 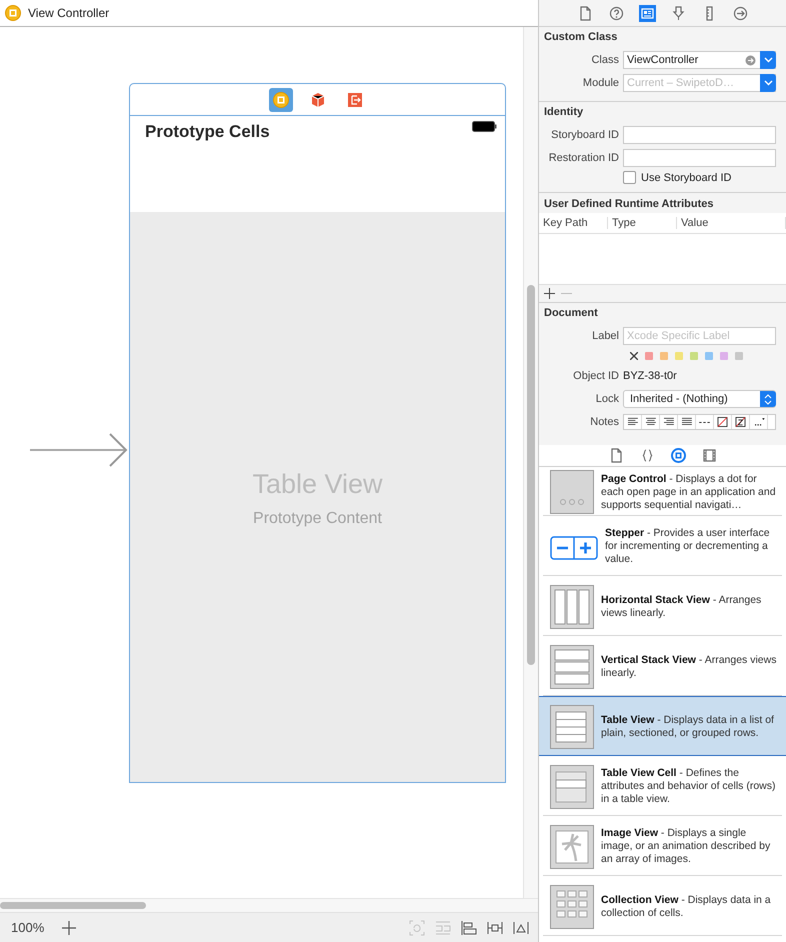 I want to click on editor-title: View Controller, so click(x=69, y=13).